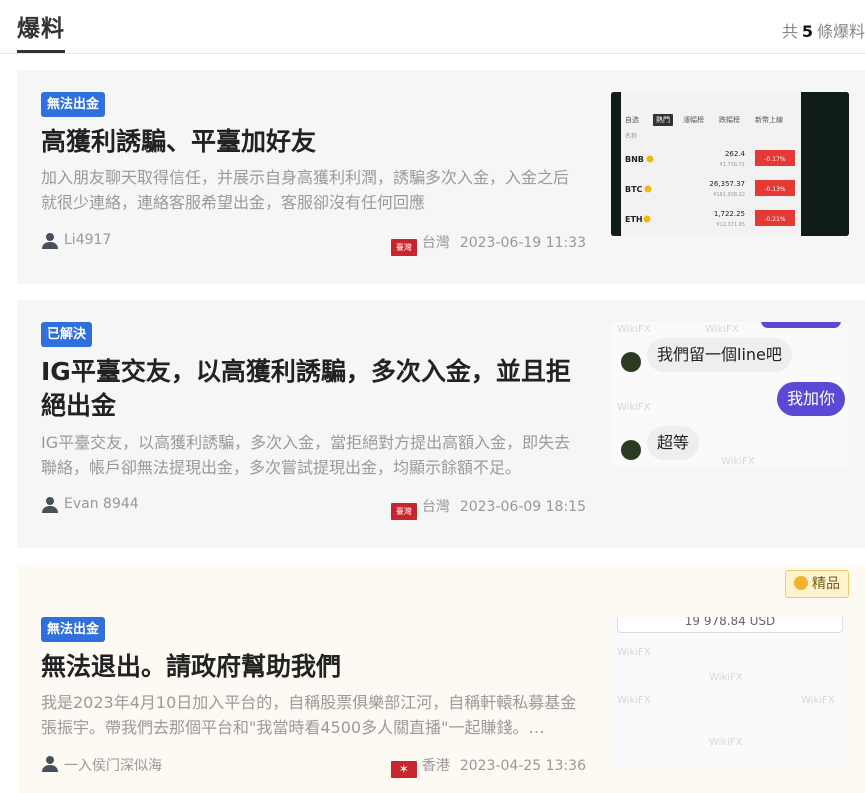 Image resolution: width=865 pixels, height=793 pixels. Describe the element at coordinates (727, 184) in the screenshot. I see `thumb-price: 26,357.37` at that location.